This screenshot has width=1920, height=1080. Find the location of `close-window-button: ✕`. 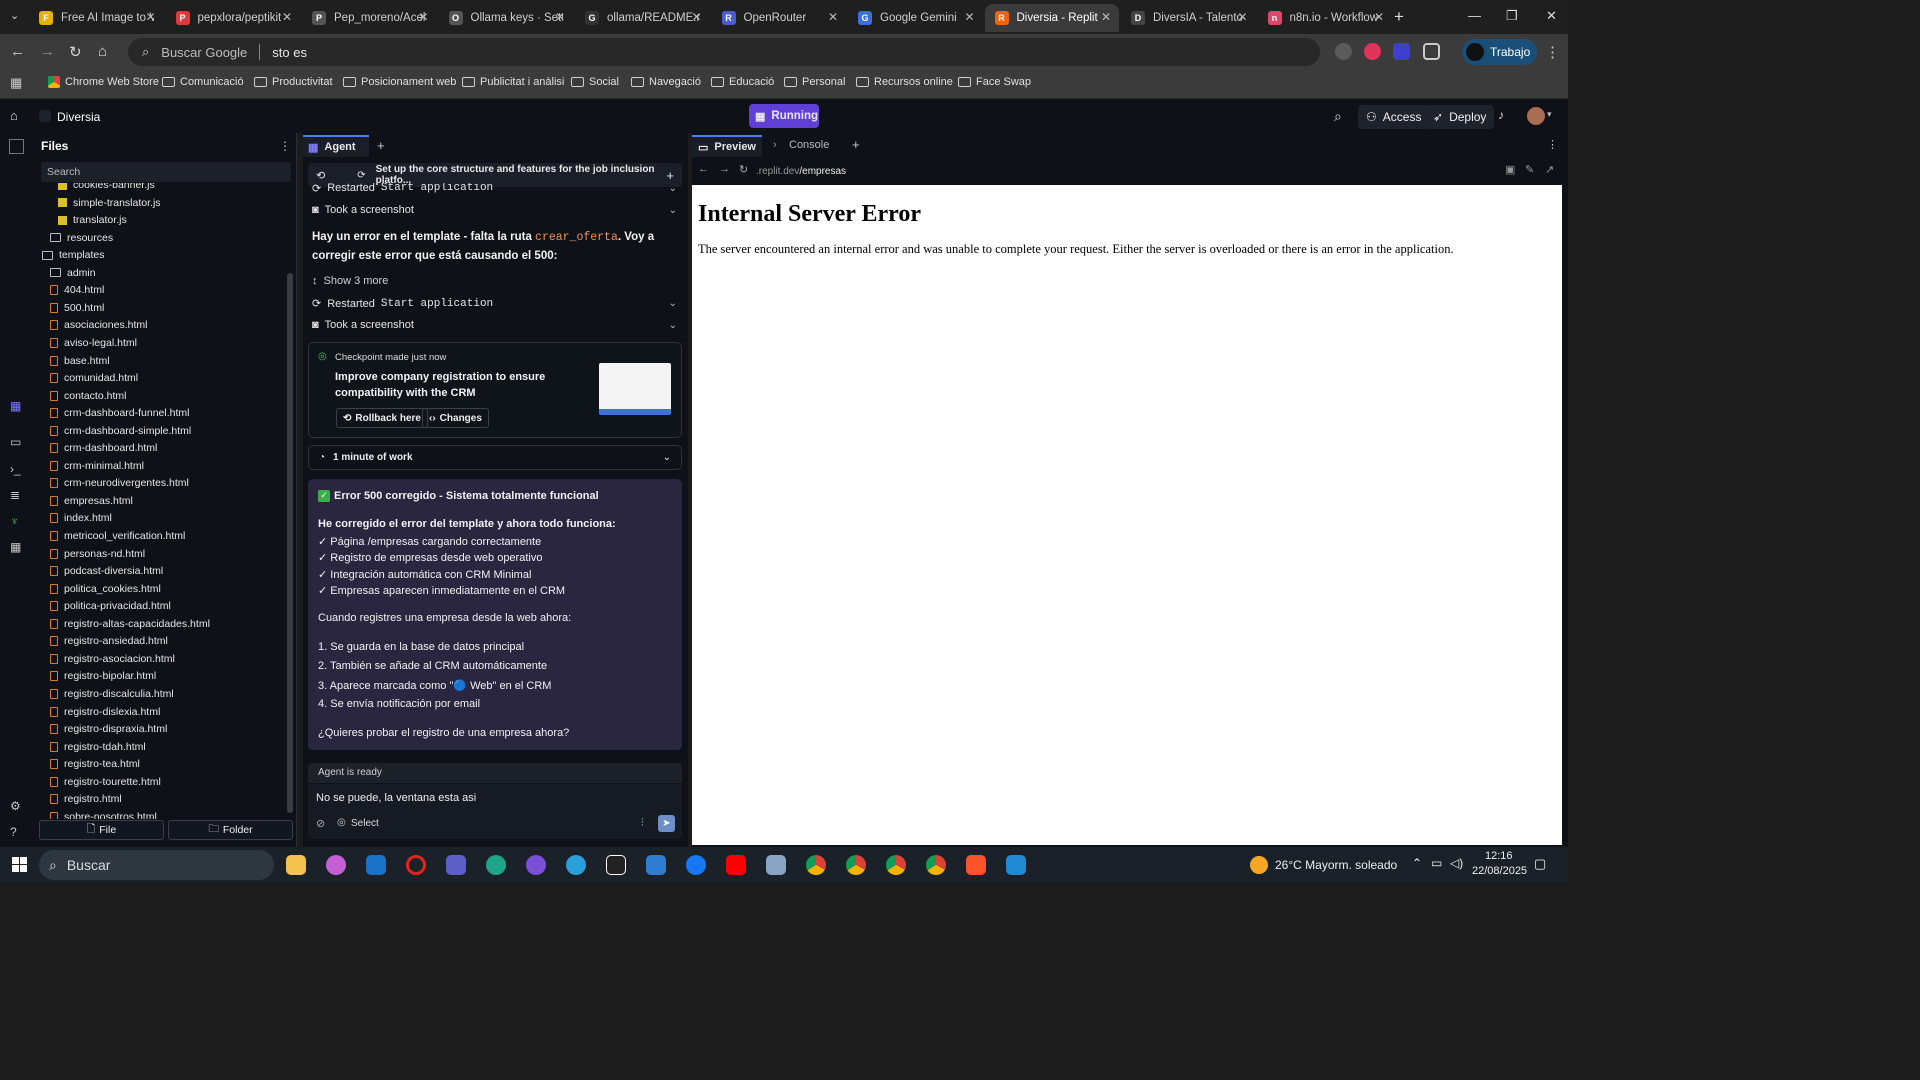

close-window-button: ✕ is located at coordinates (1551, 16).